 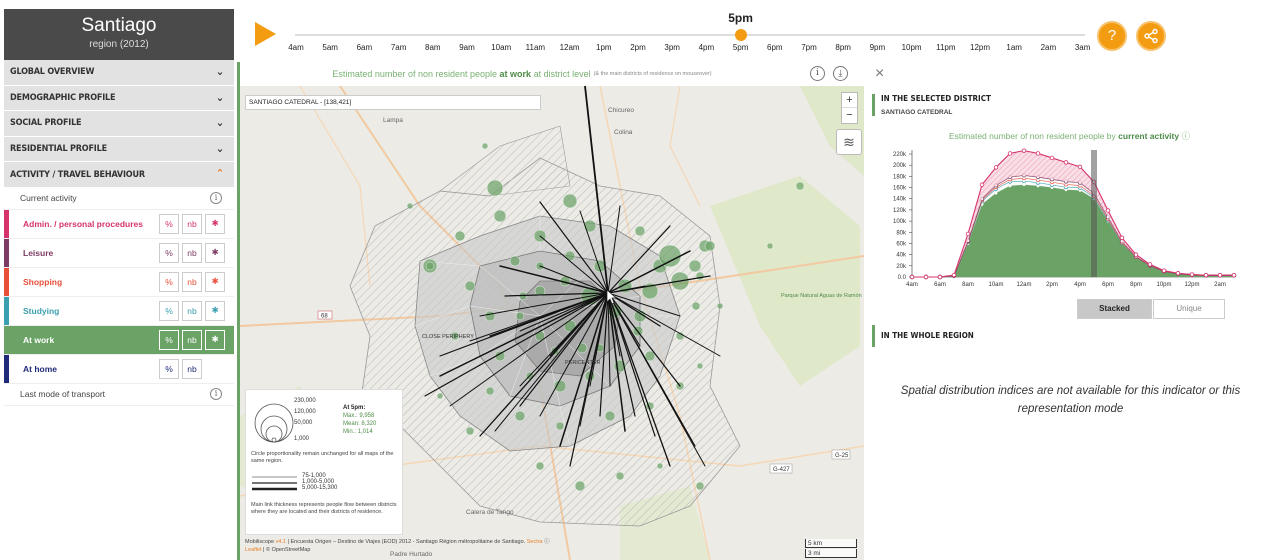 I want to click on time-tick: 1pm, so click(x=604, y=47).